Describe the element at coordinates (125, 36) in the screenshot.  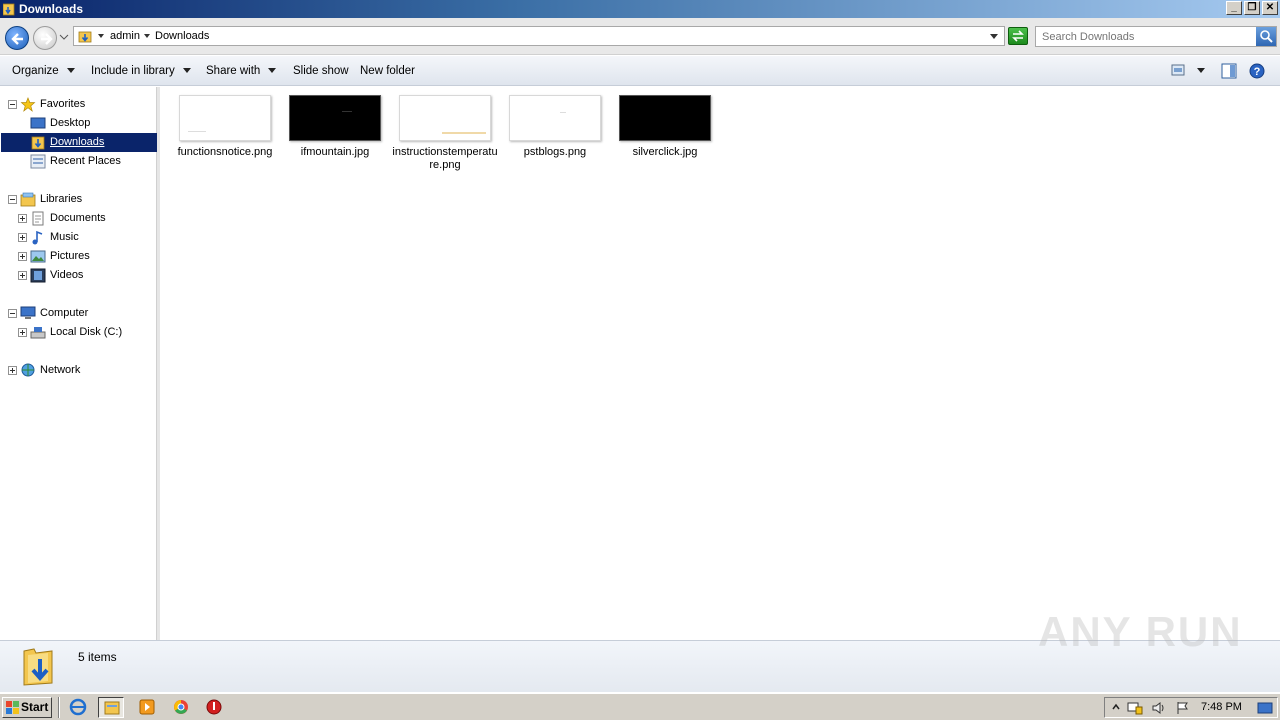
I see `breadcrumb-admin: admin` at that location.